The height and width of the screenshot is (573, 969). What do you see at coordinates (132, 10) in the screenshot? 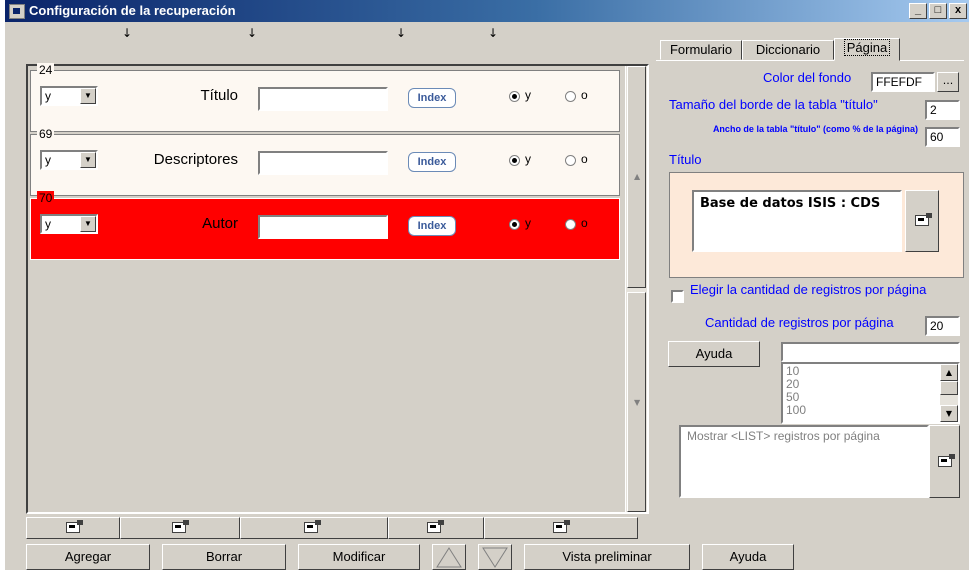
I see `window-title: Configuración de la recuperación` at bounding box center [132, 10].